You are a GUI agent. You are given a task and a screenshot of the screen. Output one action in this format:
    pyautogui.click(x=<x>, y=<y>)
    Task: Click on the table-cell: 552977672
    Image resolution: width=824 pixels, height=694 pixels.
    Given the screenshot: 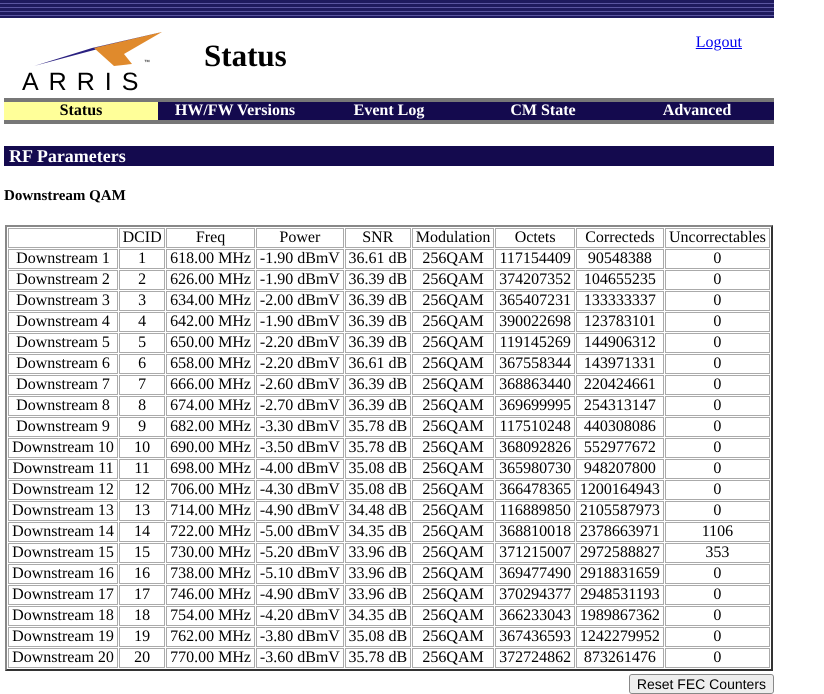 What is the action you would take?
    pyautogui.click(x=620, y=448)
    